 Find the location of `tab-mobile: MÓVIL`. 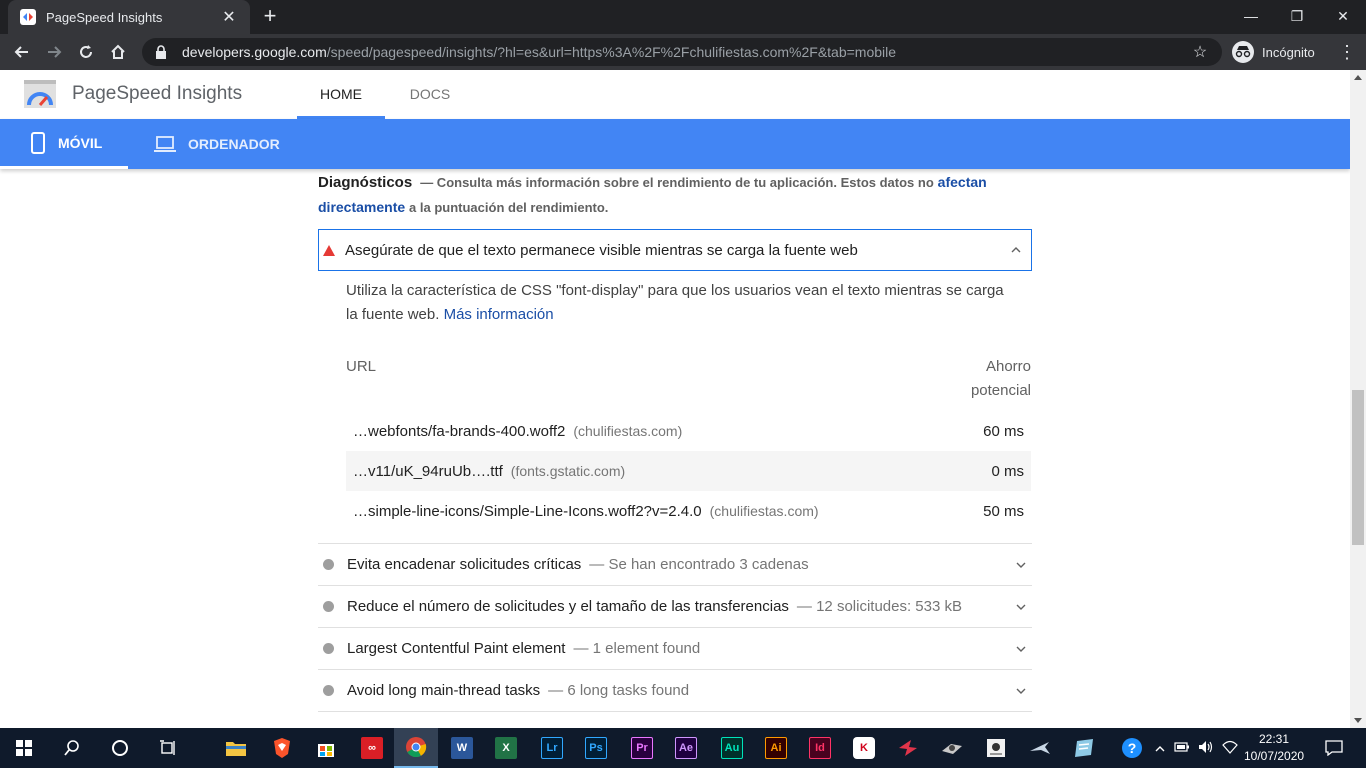

tab-mobile: MÓVIL is located at coordinates (64, 144).